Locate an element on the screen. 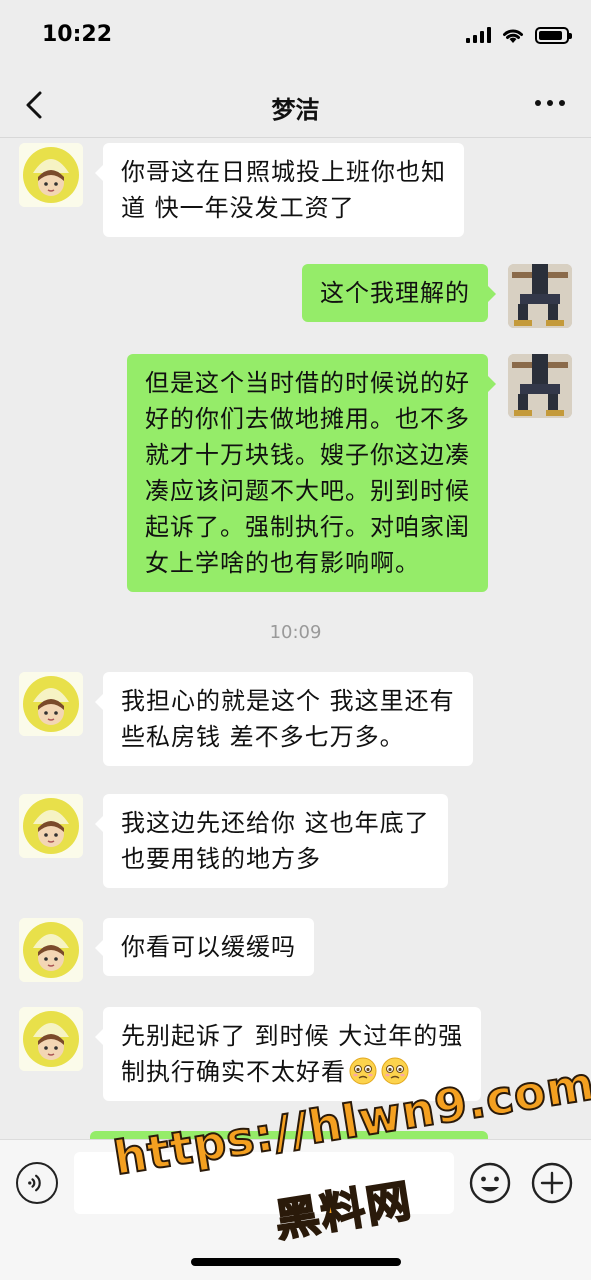 The height and width of the screenshot is (1280, 591). chat-header: 梦洁 is located at coordinates (295, 105).